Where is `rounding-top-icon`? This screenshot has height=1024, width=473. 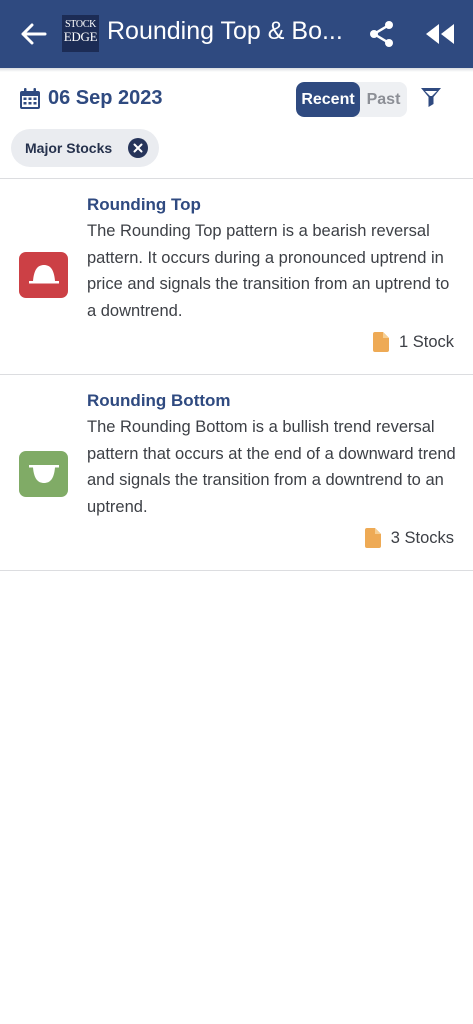 rounding-top-icon is located at coordinates (43, 275).